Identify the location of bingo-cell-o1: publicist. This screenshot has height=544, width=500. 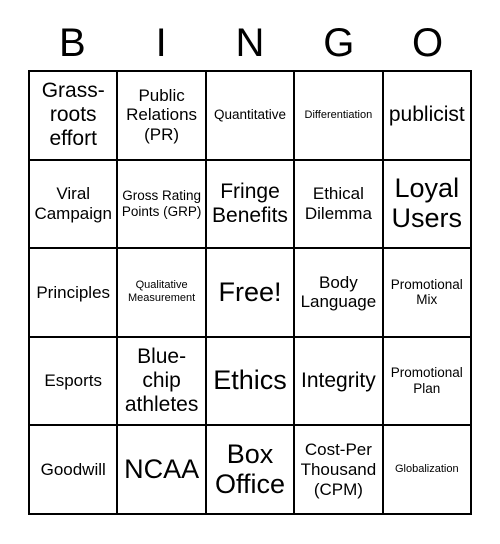
(427, 116).